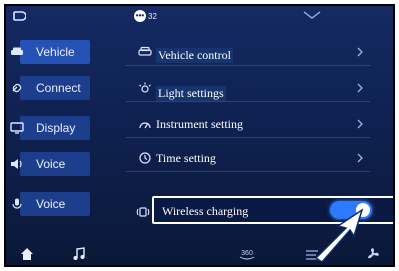 The image size is (399, 271). I want to click on vehicle-control-row: Vehicle control, so click(248, 52).